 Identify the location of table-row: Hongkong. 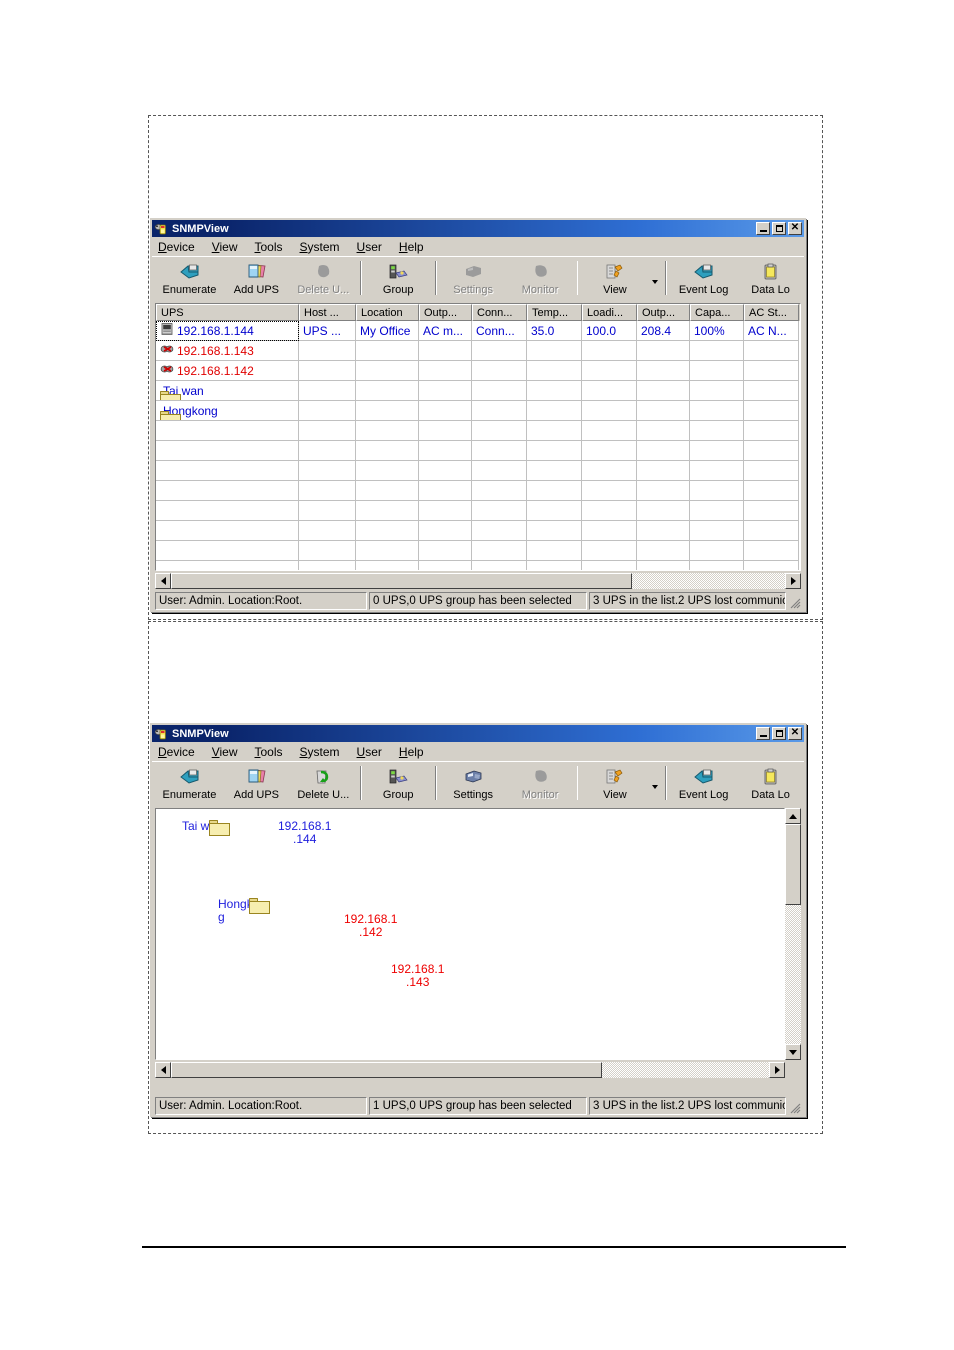
(478, 411).